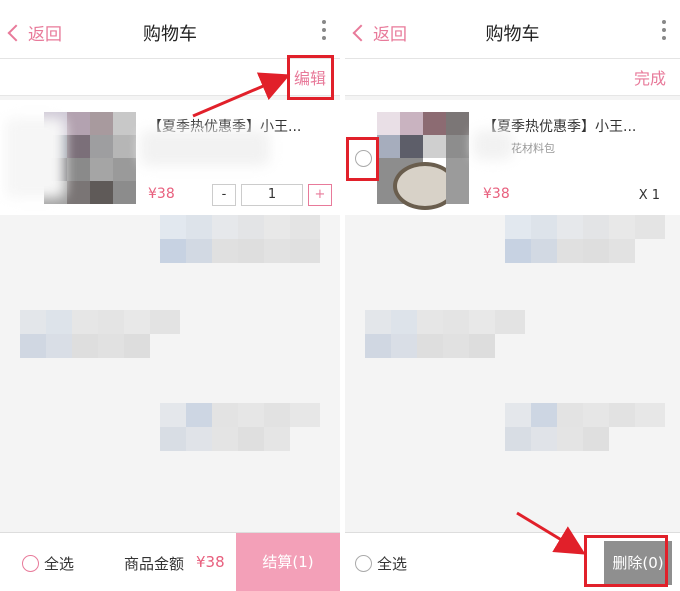  What do you see at coordinates (626, 561) in the screenshot?
I see `highlight-delete` at bounding box center [626, 561].